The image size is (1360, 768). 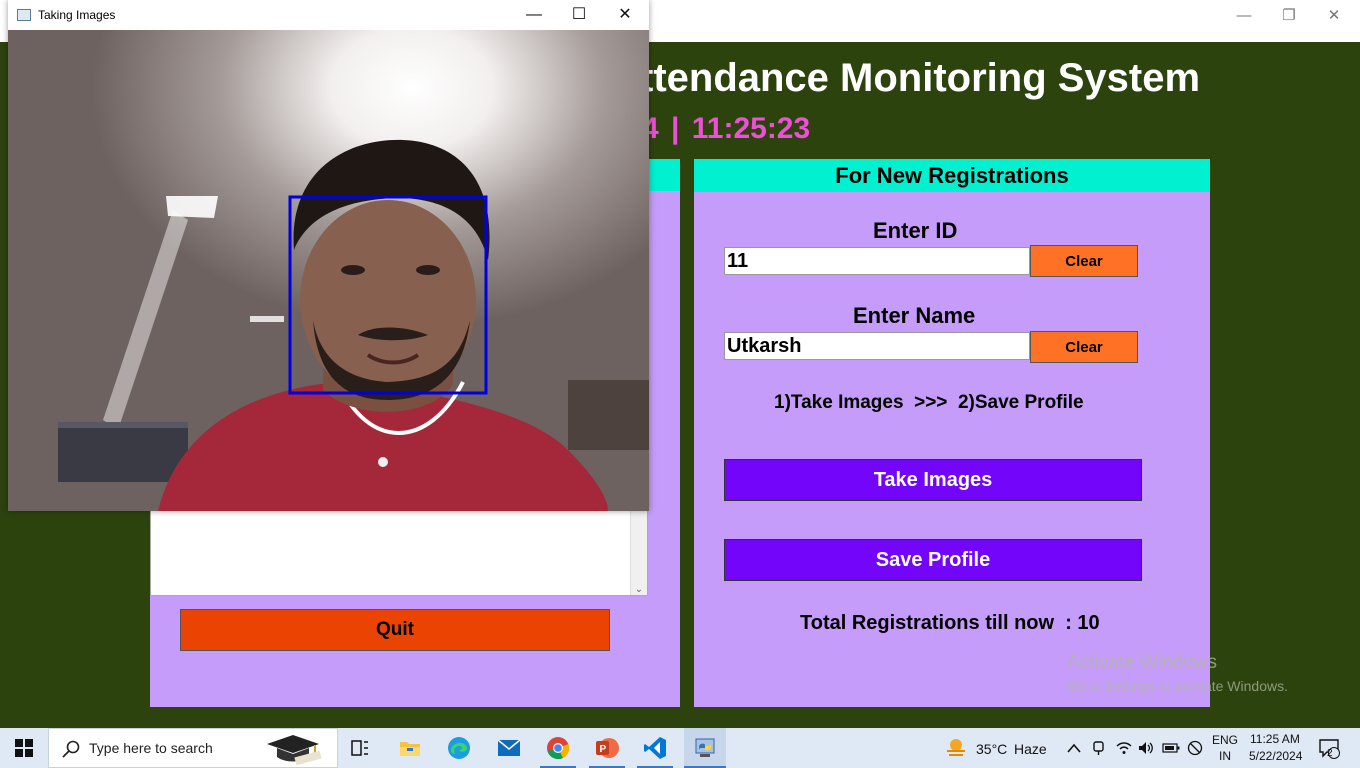 I want to click on camera-maximize-button: ☐, so click(x=579, y=15).